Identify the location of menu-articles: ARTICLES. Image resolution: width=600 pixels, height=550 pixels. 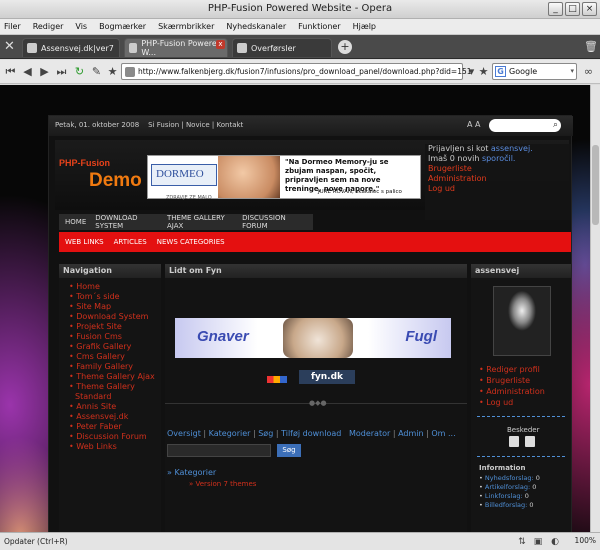
(130, 242).